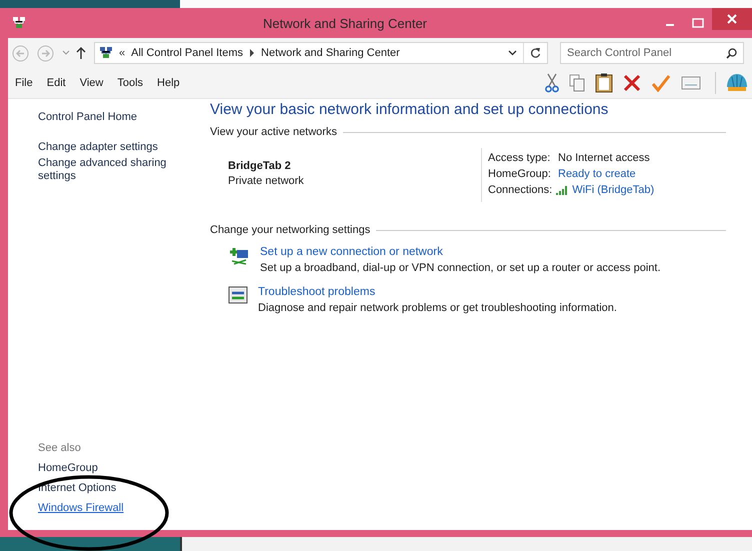  I want to click on section-label: Change your networking settings, so click(290, 230).